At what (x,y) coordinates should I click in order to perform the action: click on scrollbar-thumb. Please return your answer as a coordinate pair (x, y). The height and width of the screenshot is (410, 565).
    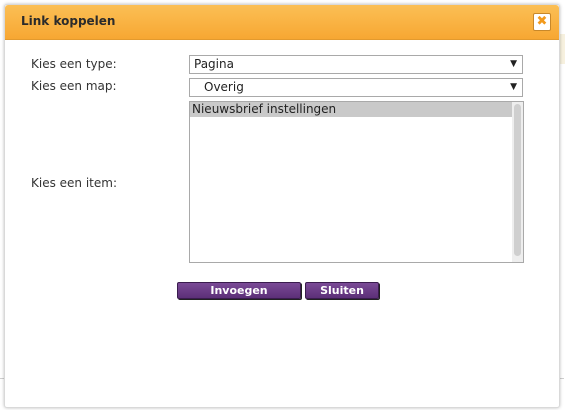
    Looking at the image, I should click on (517, 180).